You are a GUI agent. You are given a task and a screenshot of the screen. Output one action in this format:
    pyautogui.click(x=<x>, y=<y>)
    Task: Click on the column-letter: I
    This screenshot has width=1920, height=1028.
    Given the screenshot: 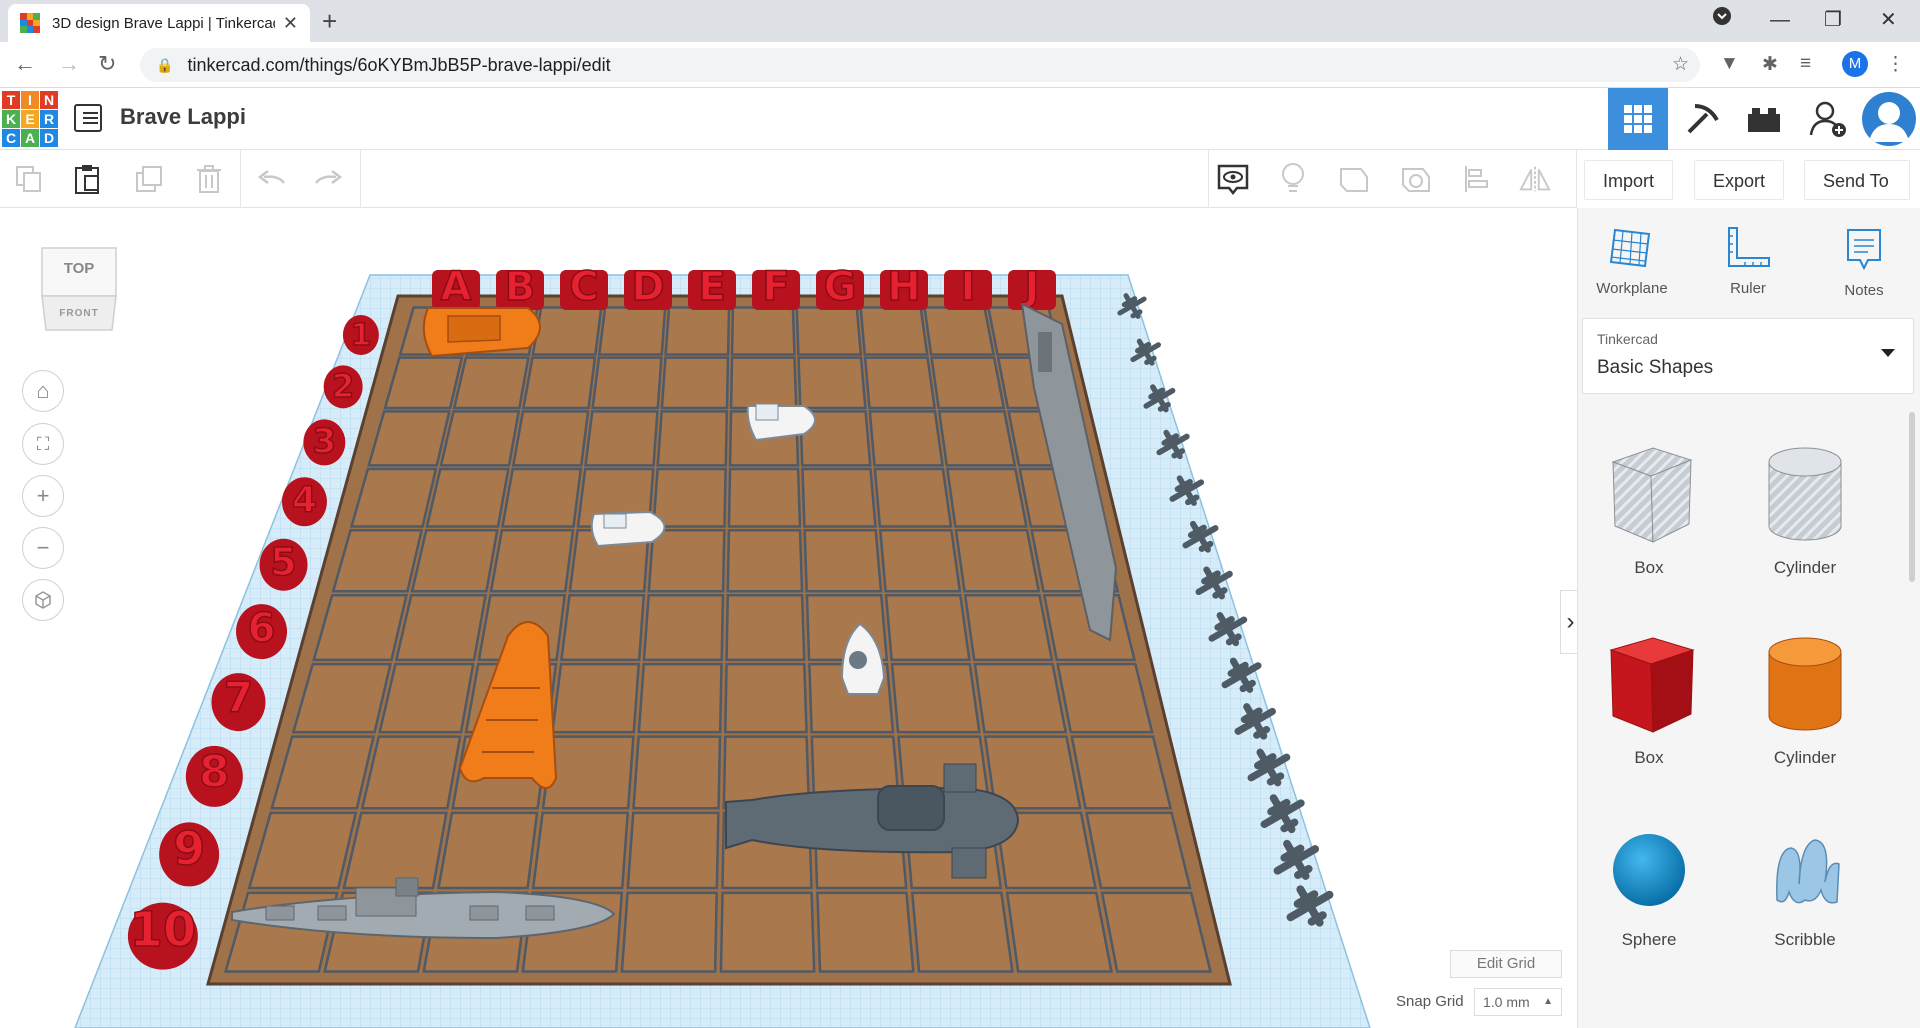 What is the action you would take?
    pyautogui.click(x=968, y=287)
    